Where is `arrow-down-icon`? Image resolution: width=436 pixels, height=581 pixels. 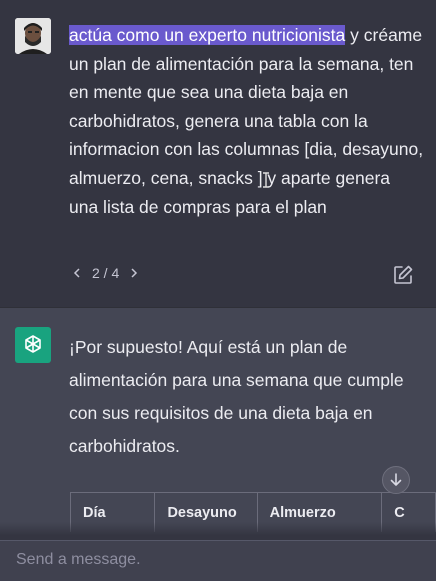
arrow-down-icon is located at coordinates (396, 479).